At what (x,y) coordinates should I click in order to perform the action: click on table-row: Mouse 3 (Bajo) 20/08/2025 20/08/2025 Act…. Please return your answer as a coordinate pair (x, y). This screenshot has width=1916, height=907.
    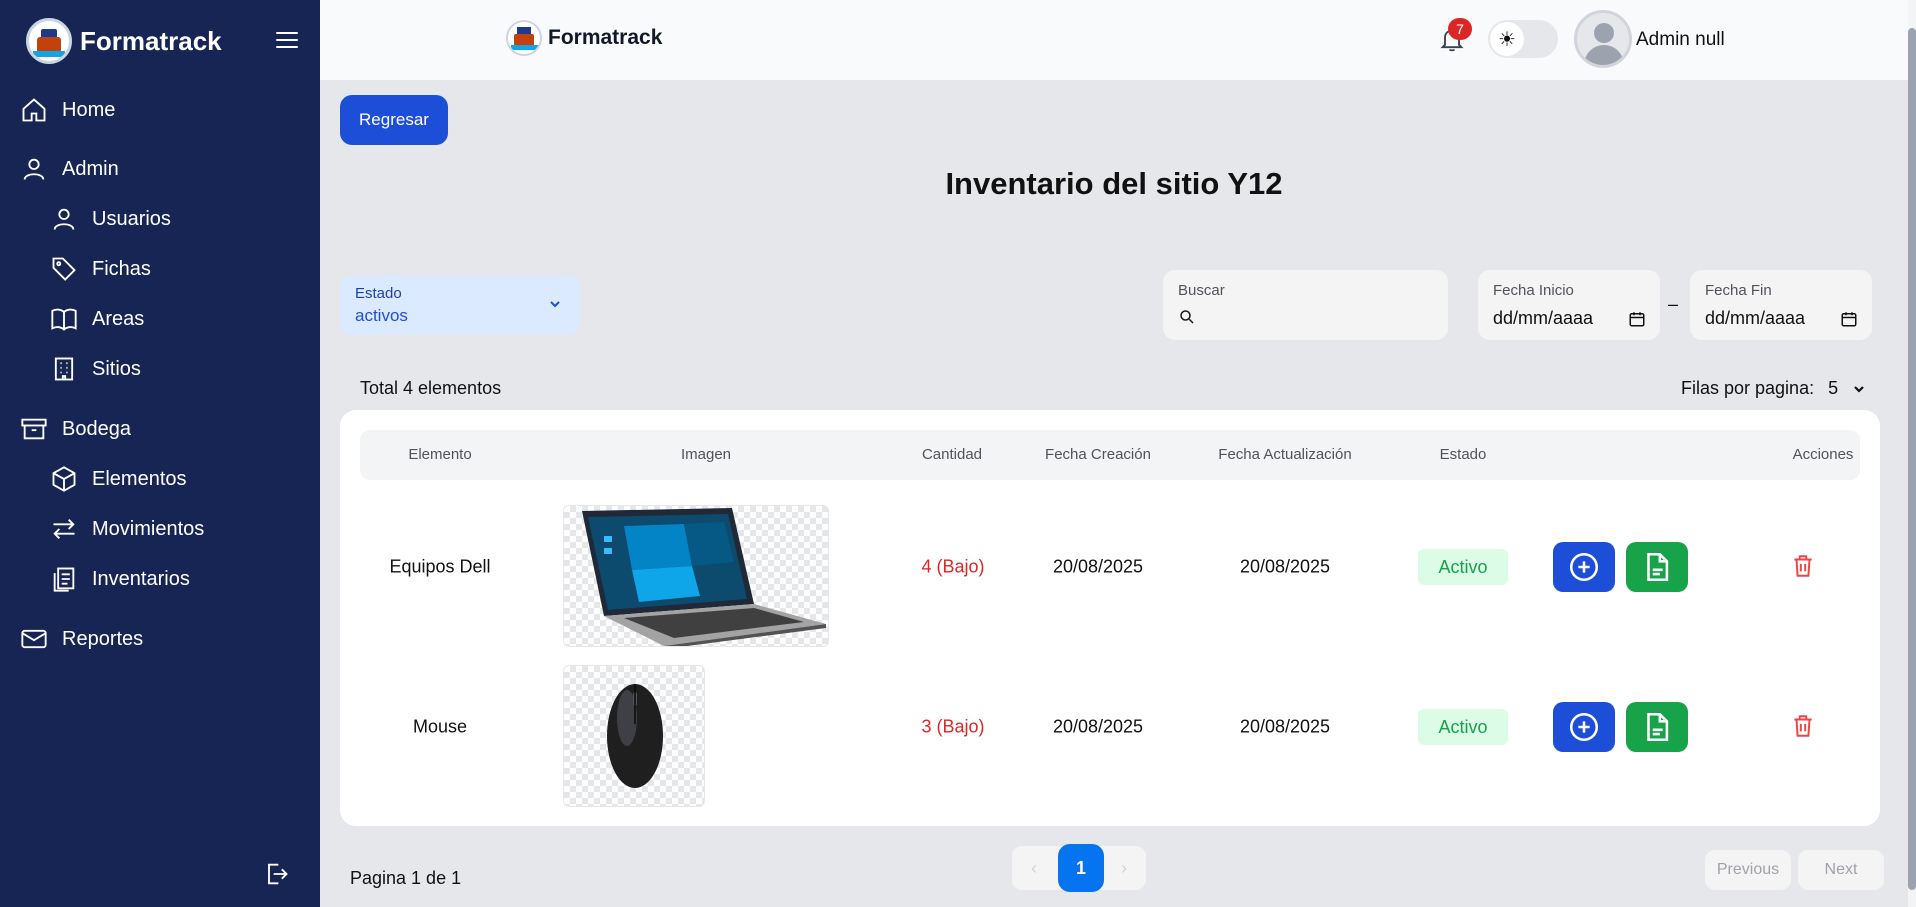
    Looking at the image, I should click on (1110, 728).